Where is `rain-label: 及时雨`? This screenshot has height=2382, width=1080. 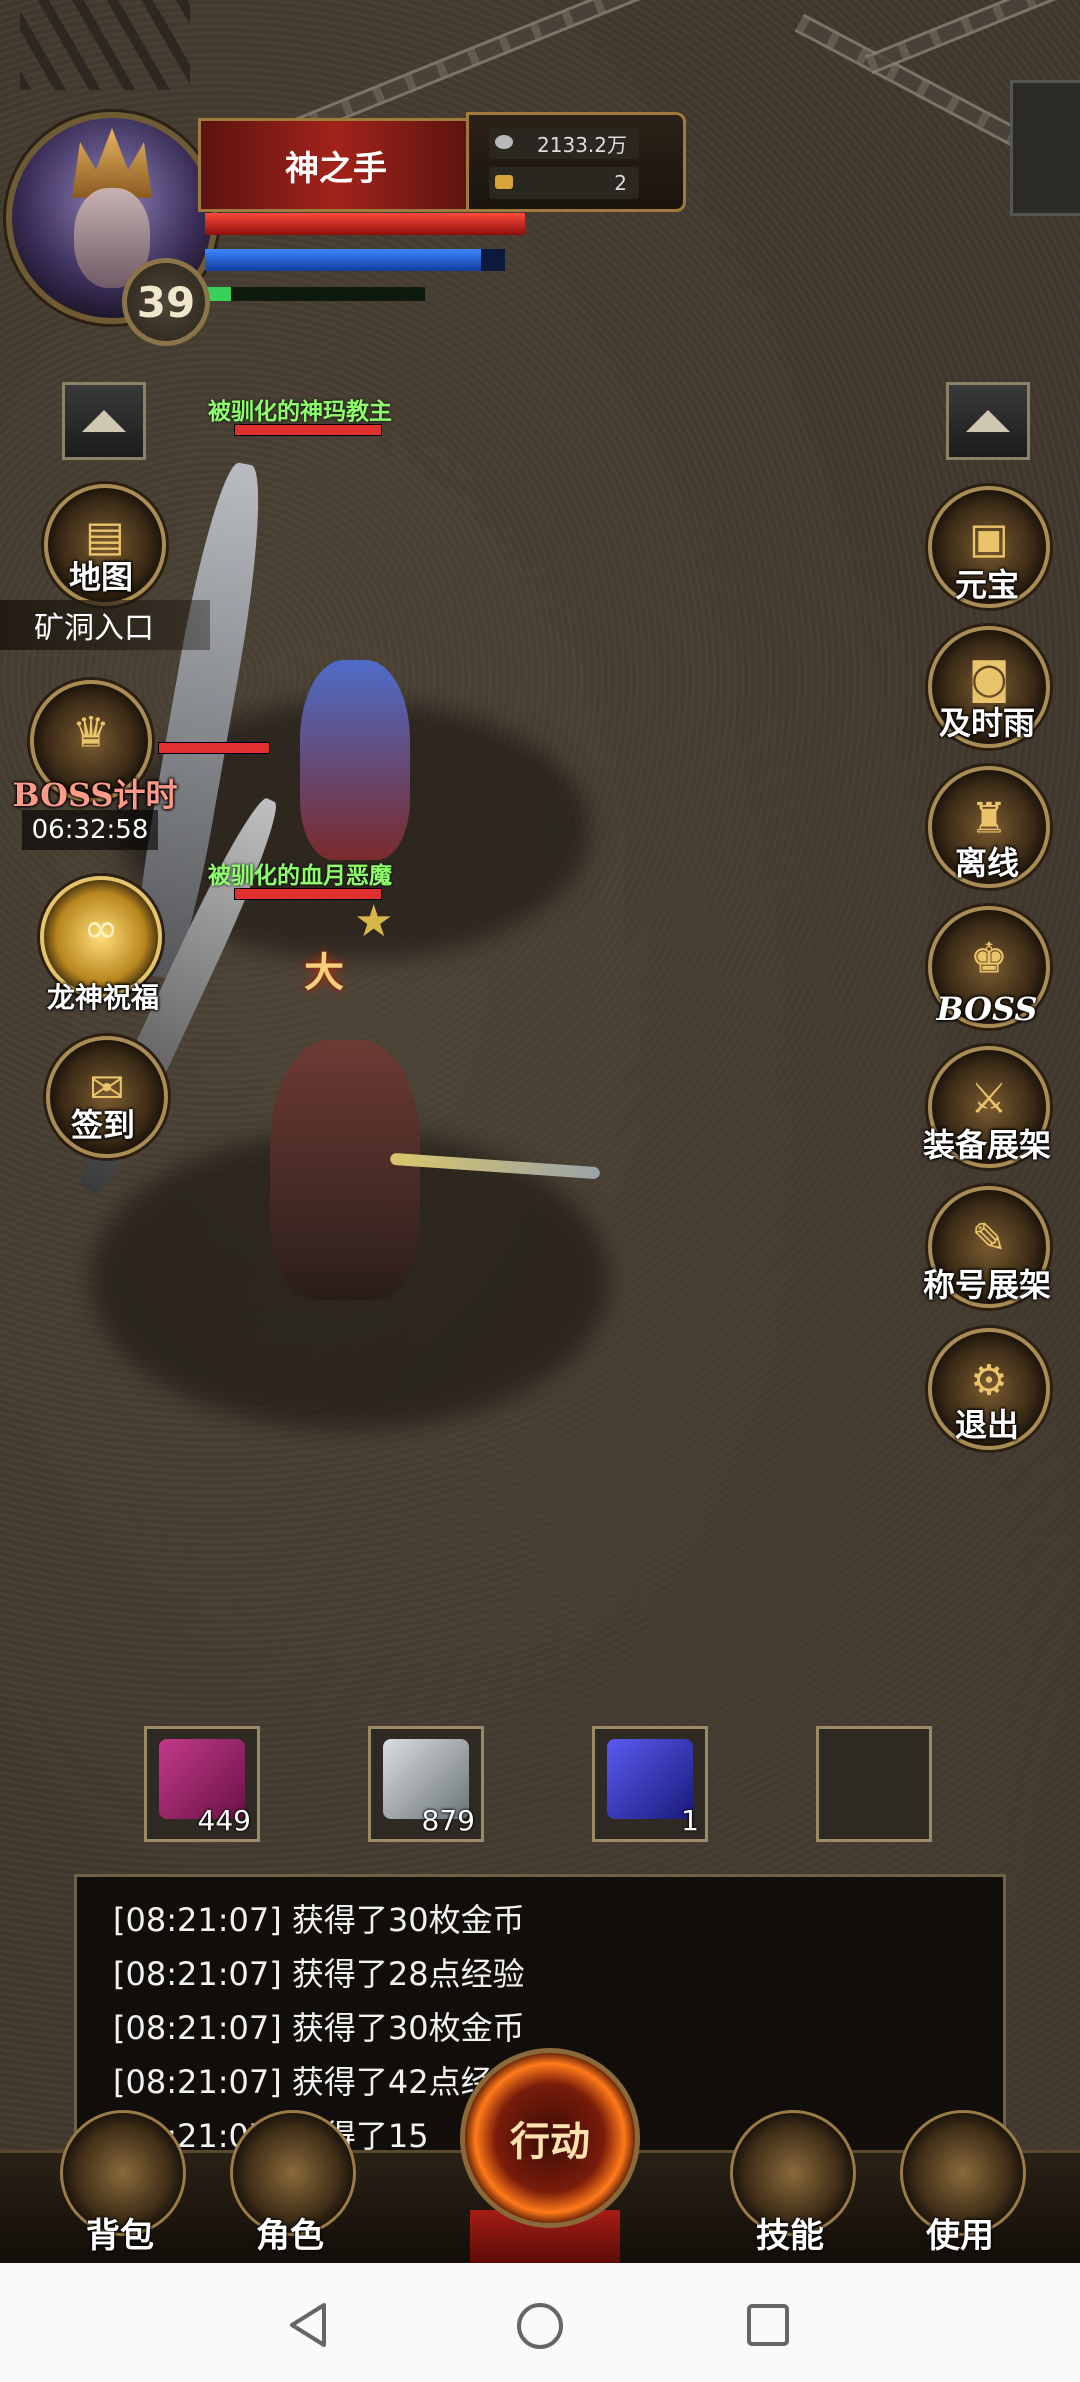 rain-label: 及时雨 is located at coordinates (986, 723).